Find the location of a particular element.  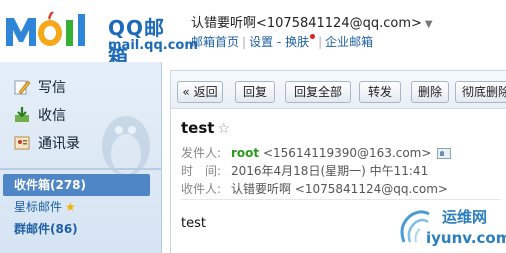

folder-starred: 星标邮件 ★ is located at coordinates (81, 207).